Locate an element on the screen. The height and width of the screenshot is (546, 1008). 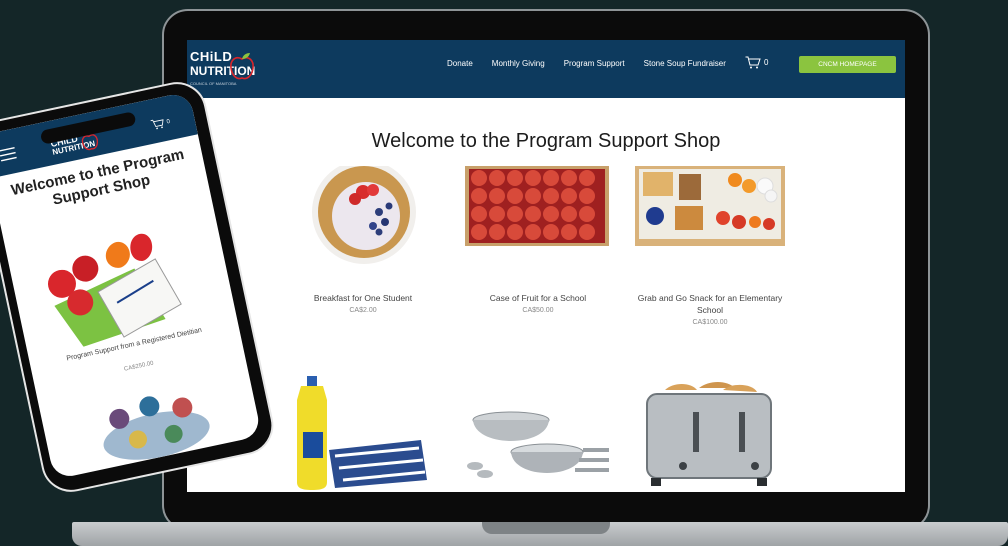
phone-cart-button: 0 is located at coordinates (160, 123).